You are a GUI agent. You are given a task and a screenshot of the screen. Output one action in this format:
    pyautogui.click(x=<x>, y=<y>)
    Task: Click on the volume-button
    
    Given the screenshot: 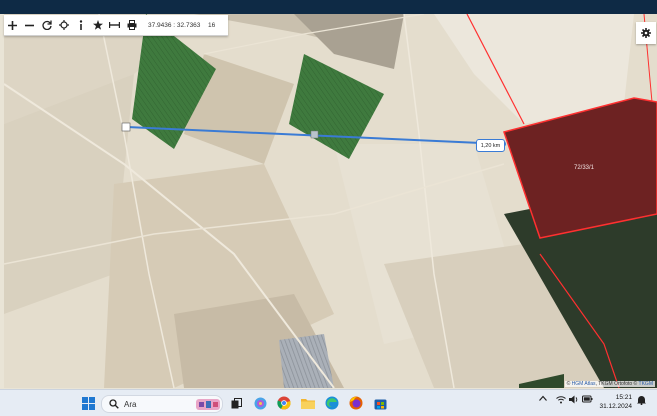 What is the action you would take?
    pyautogui.click(x=574, y=400)
    